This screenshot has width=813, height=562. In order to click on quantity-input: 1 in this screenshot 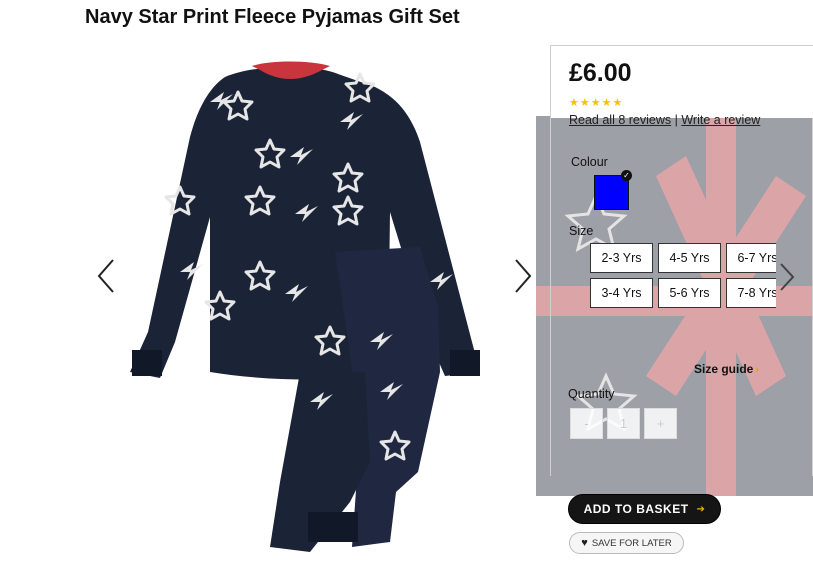, I will do `click(623, 423)`.